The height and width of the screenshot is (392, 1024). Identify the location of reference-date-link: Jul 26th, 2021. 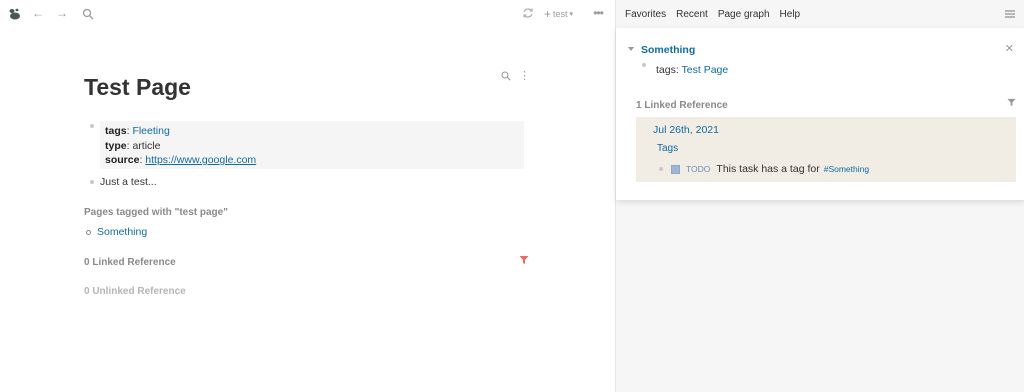
(686, 130).